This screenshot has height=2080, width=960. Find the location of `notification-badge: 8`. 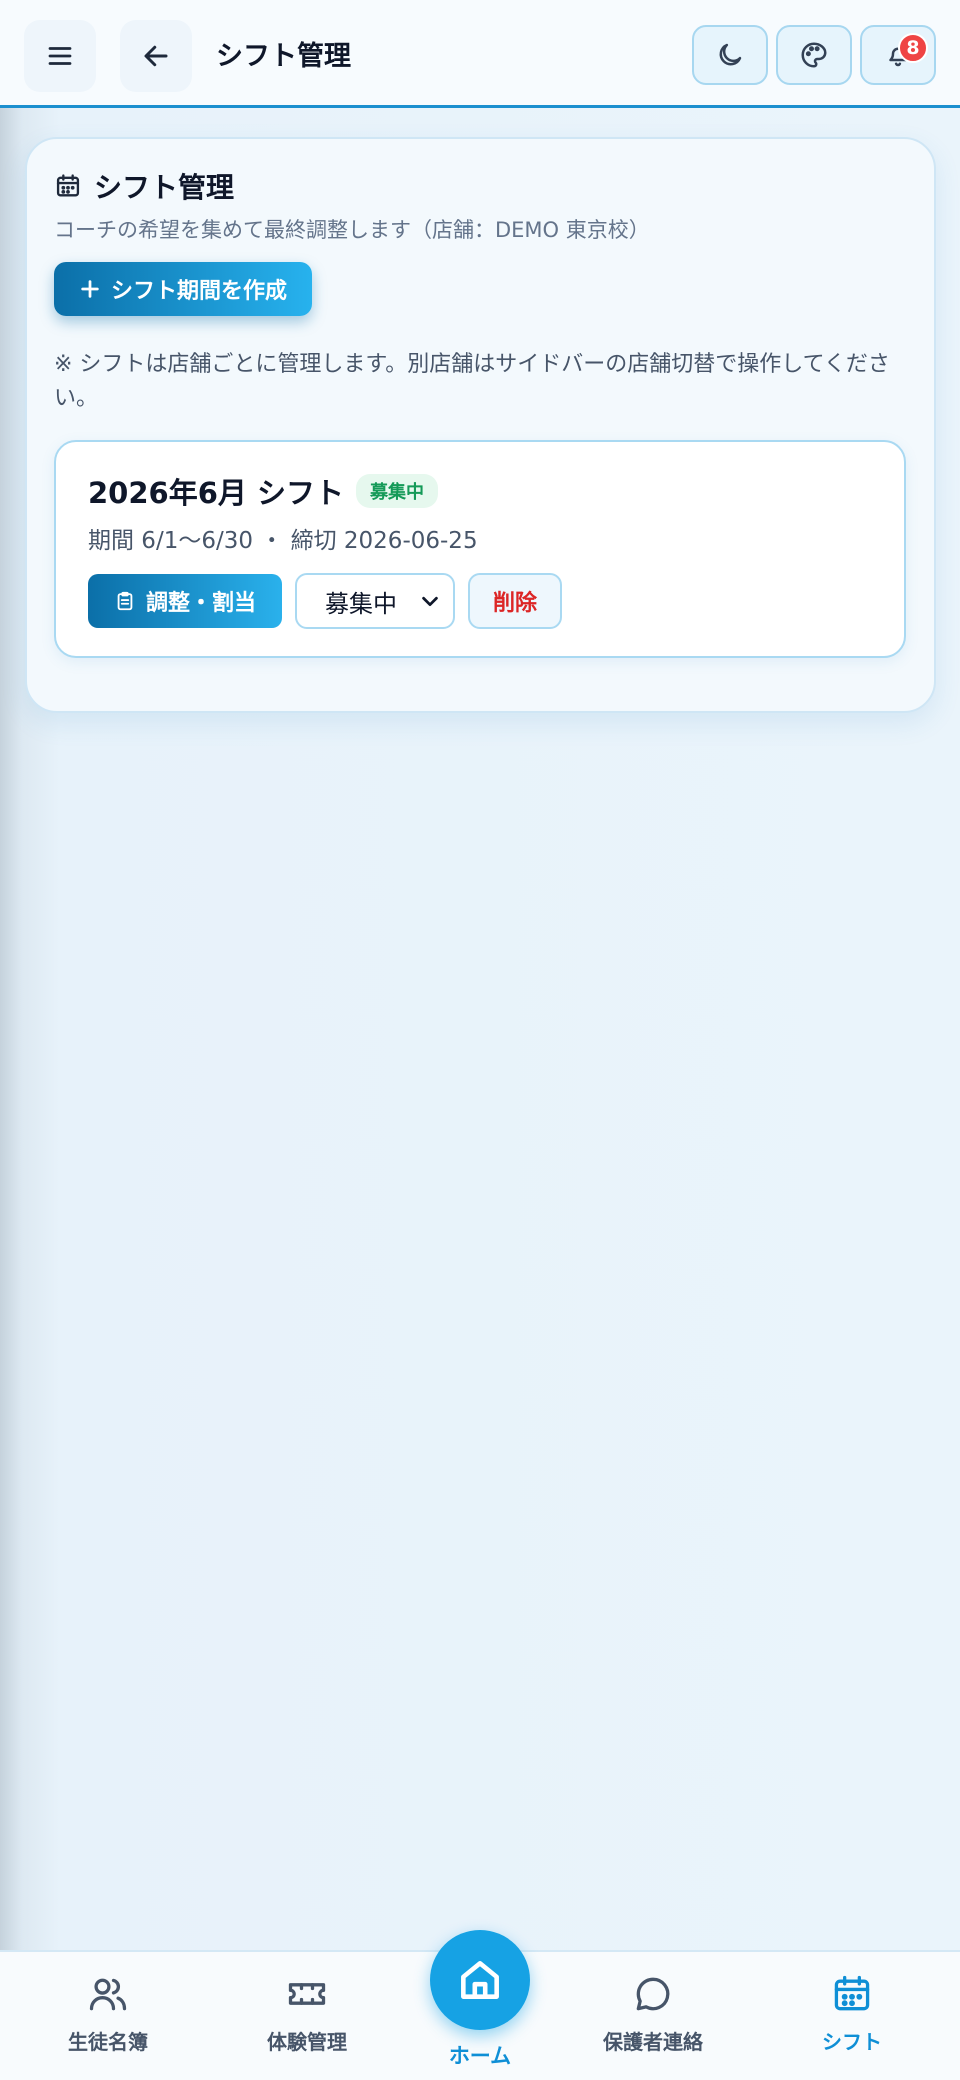

notification-badge: 8 is located at coordinates (913, 48).